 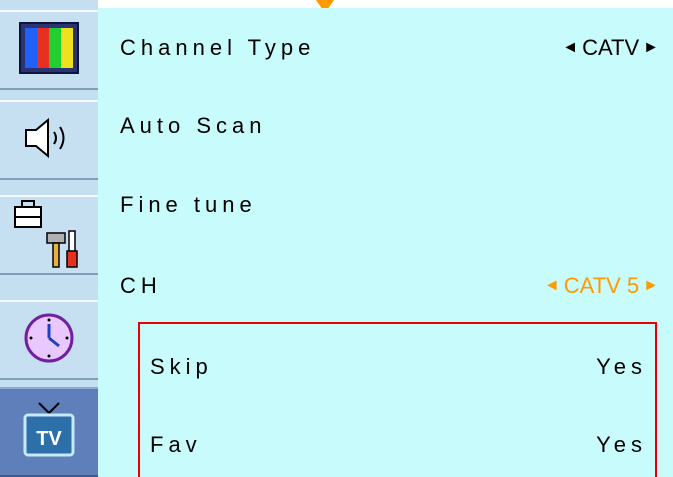 I want to click on sidebar-item-sound, so click(x=49, y=140).